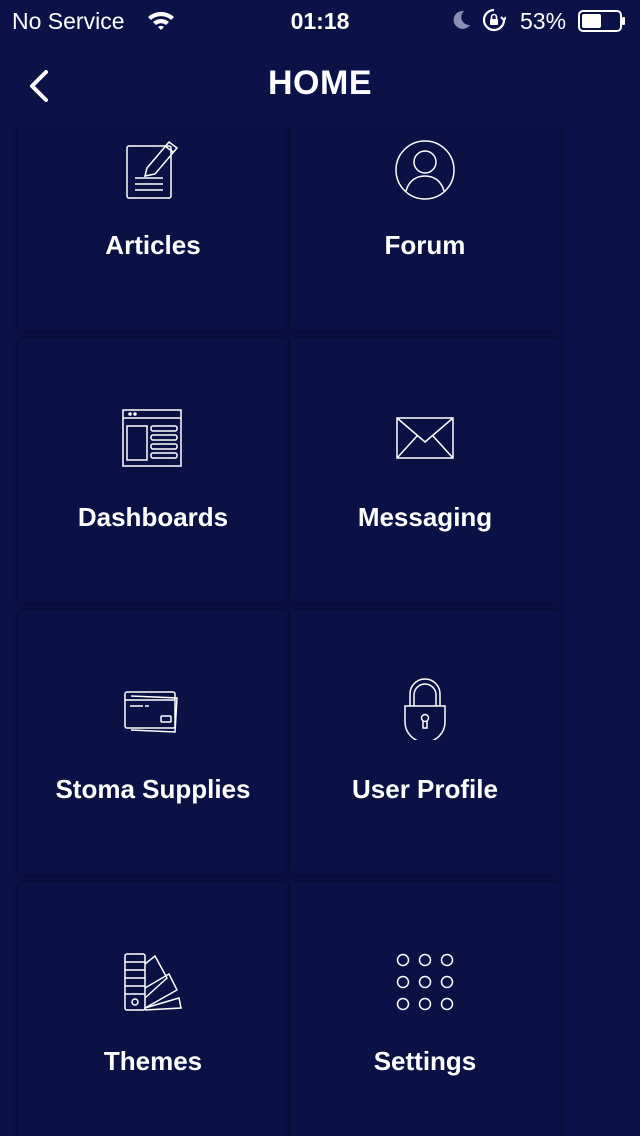 Image resolution: width=640 pixels, height=1136 pixels. I want to click on tile-label: Articles, so click(153, 245).